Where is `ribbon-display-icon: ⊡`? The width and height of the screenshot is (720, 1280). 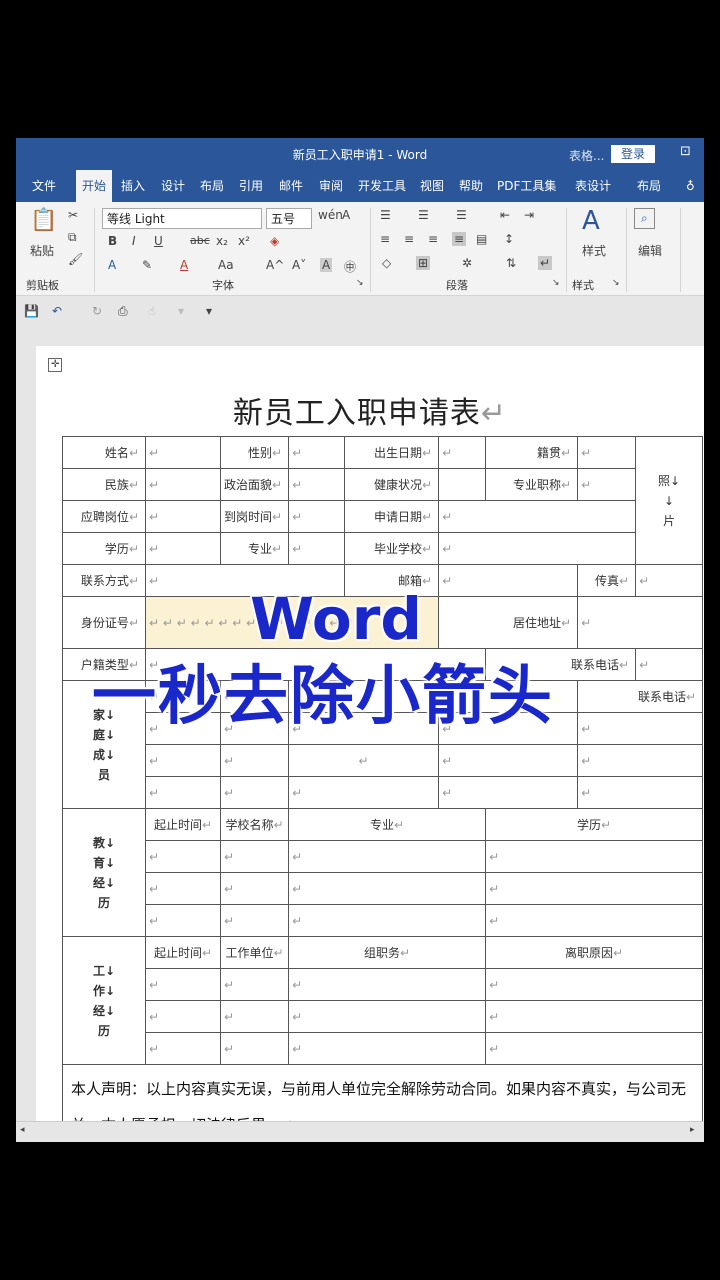 ribbon-display-icon: ⊡ is located at coordinates (685, 151).